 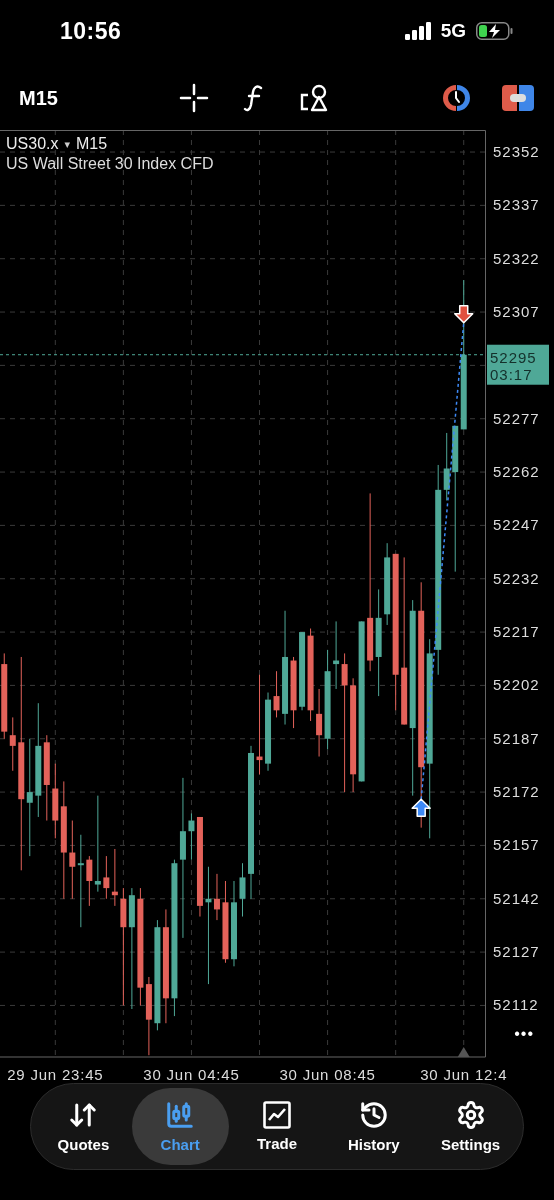 What do you see at coordinates (516, 312) in the screenshot?
I see `price-label: 52307` at bounding box center [516, 312].